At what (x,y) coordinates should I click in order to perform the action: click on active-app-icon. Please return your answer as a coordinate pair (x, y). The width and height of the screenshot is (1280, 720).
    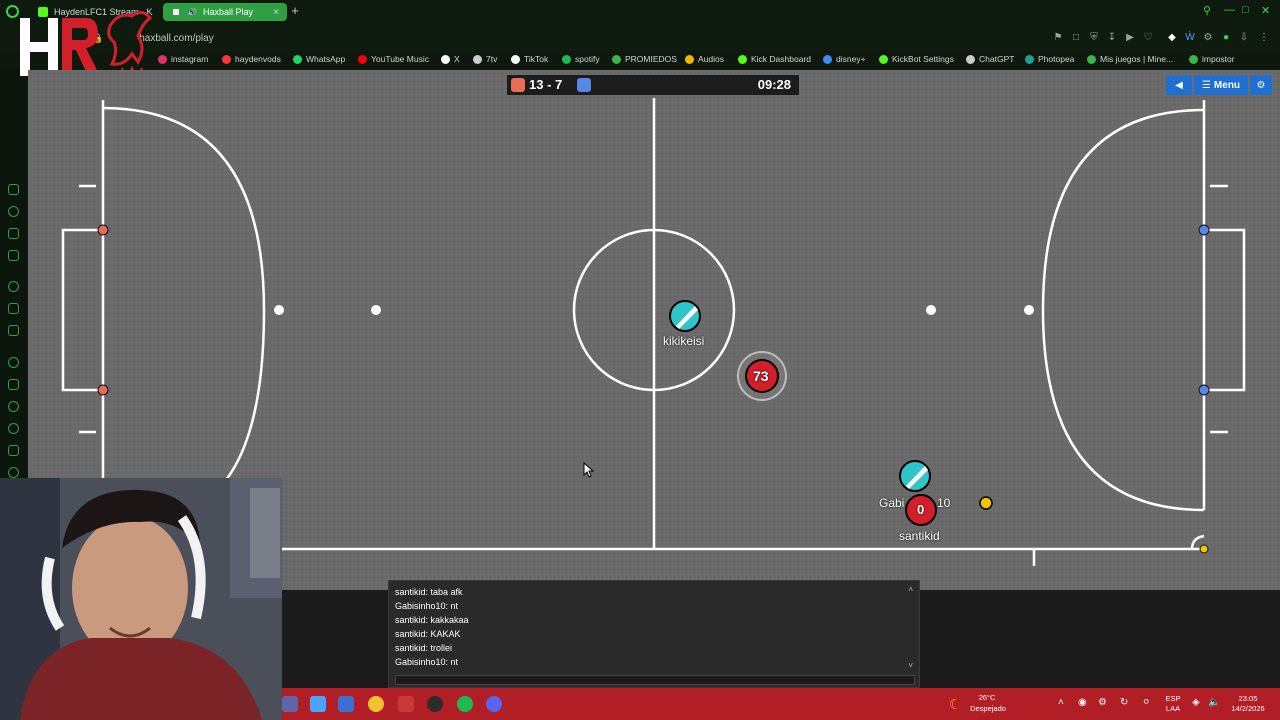
    Looking at the image, I should click on (406, 704).